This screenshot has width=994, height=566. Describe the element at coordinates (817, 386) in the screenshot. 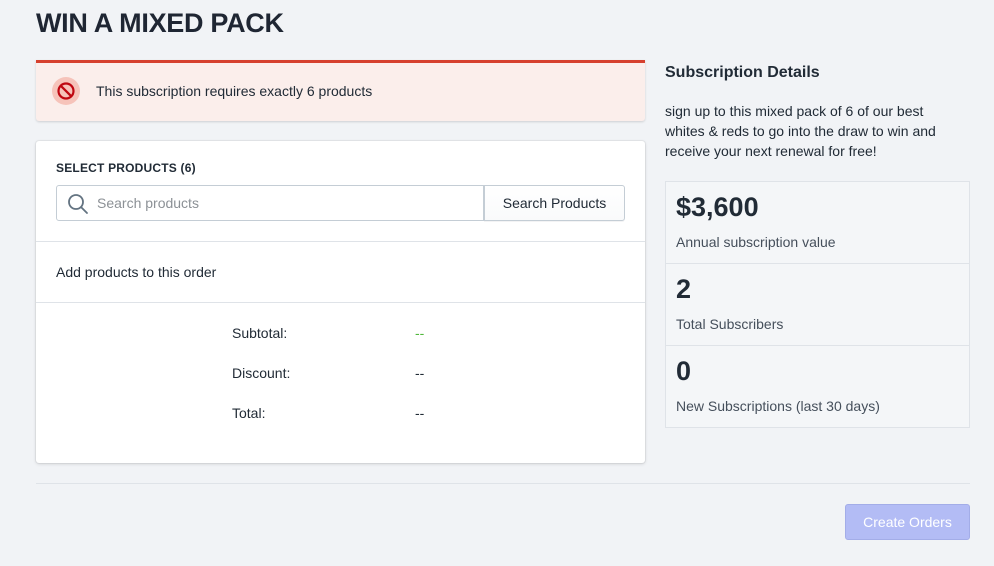

I see `stat-card-new-subscriptions: 0 New Subscriptions (last 30 days)` at that location.